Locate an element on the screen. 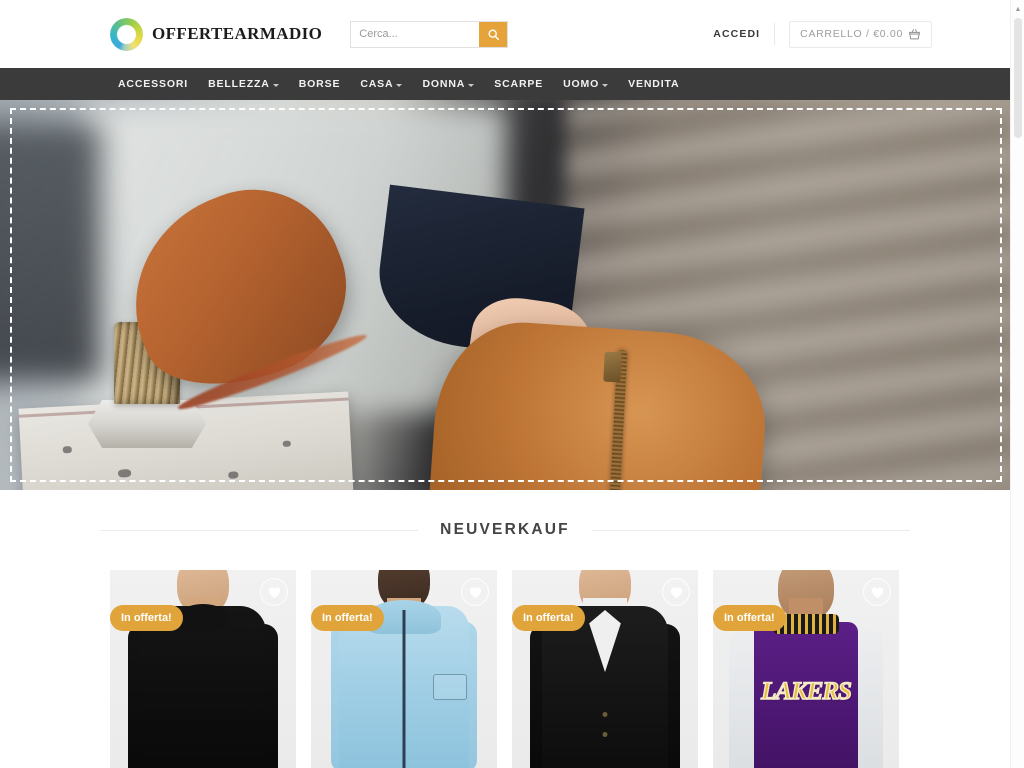 Image resolution: width=1024 pixels, height=768 pixels. vertical-scrollbar: ▲ is located at coordinates (1017, 384).